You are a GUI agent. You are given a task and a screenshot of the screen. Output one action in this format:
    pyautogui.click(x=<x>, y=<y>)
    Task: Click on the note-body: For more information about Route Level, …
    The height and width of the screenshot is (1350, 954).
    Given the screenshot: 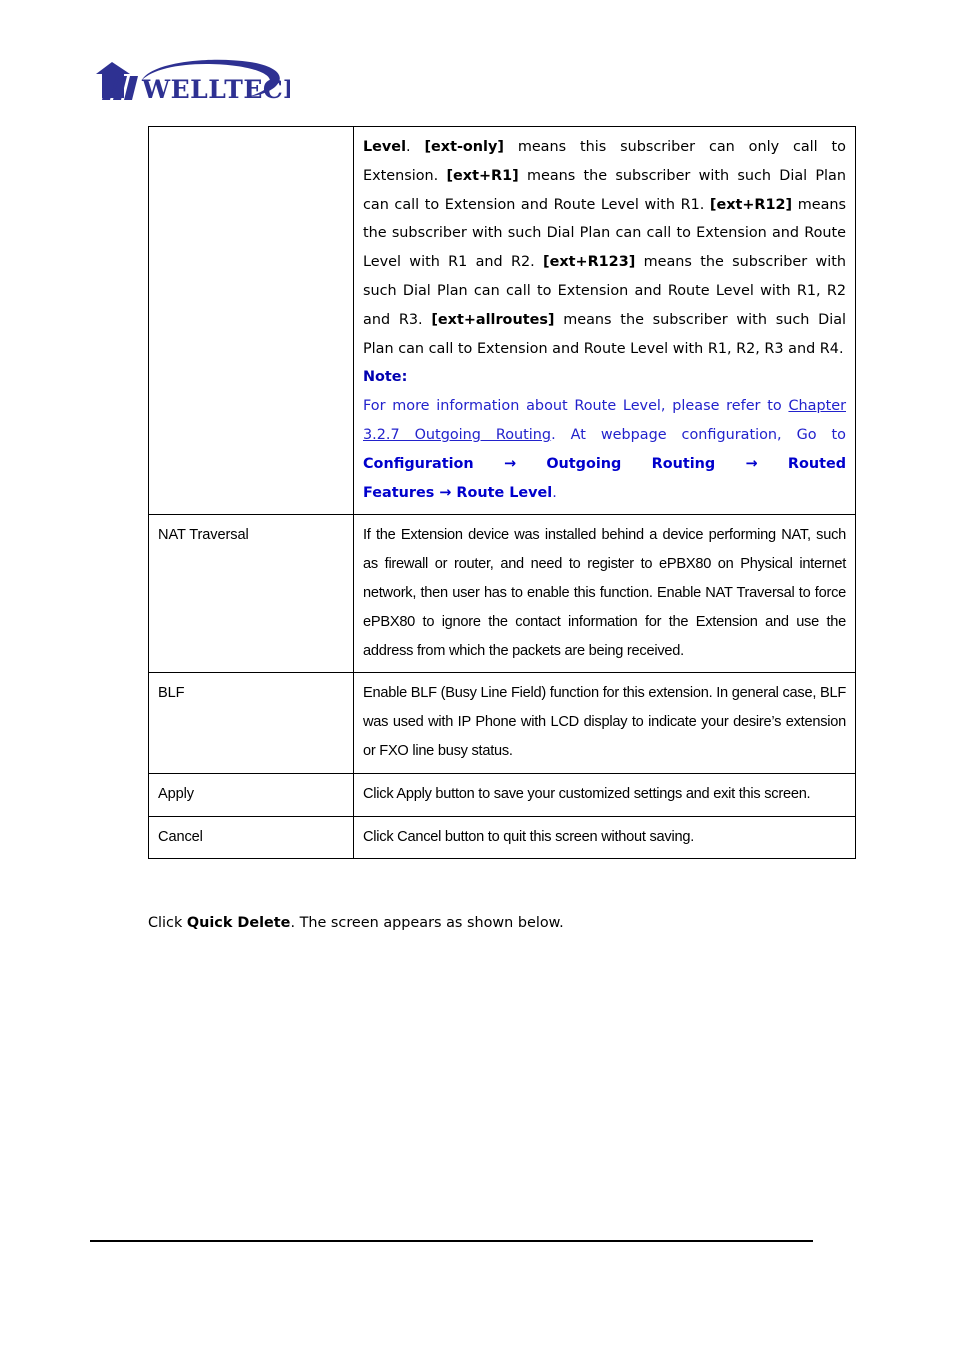 What is the action you would take?
    pyautogui.click(x=604, y=449)
    